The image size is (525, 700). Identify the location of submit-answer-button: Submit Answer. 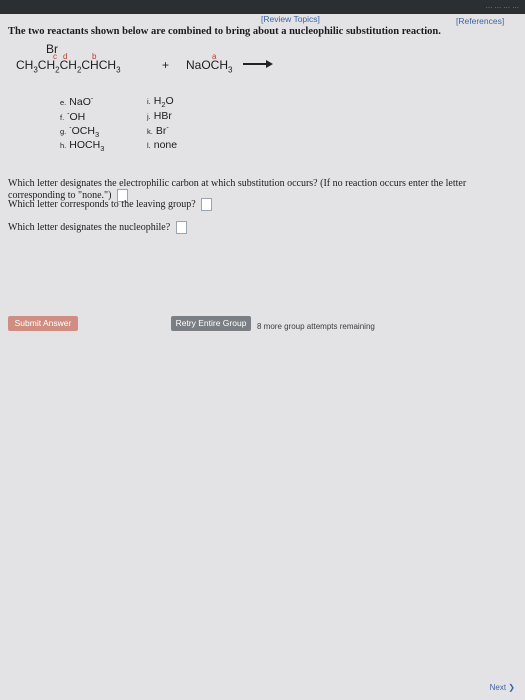
(43, 323).